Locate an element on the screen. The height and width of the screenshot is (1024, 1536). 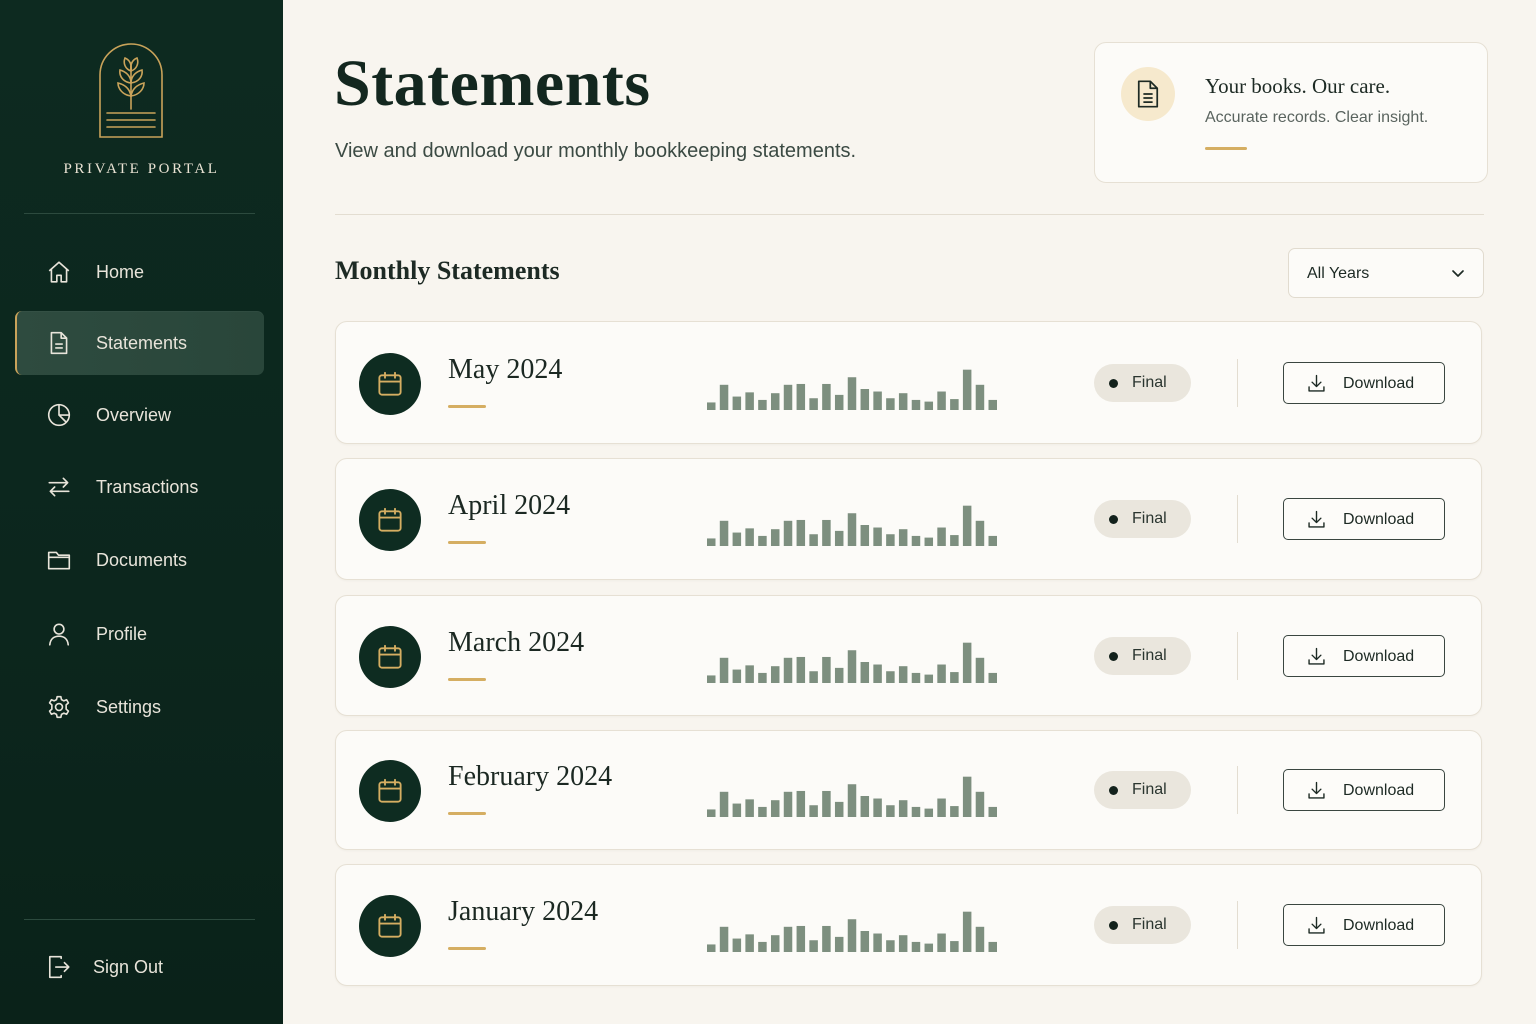
gear-icon is located at coordinates (59, 707).